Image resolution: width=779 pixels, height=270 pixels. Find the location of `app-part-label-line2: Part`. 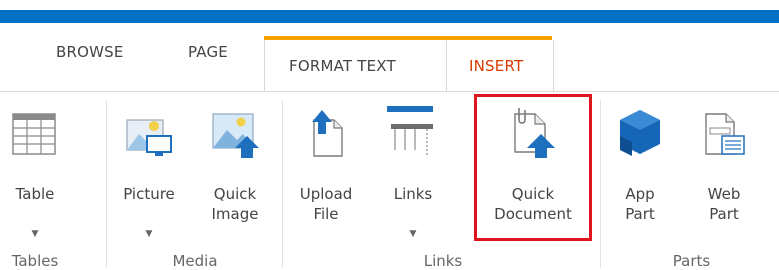

app-part-label-line2: Part is located at coordinates (640, 214).